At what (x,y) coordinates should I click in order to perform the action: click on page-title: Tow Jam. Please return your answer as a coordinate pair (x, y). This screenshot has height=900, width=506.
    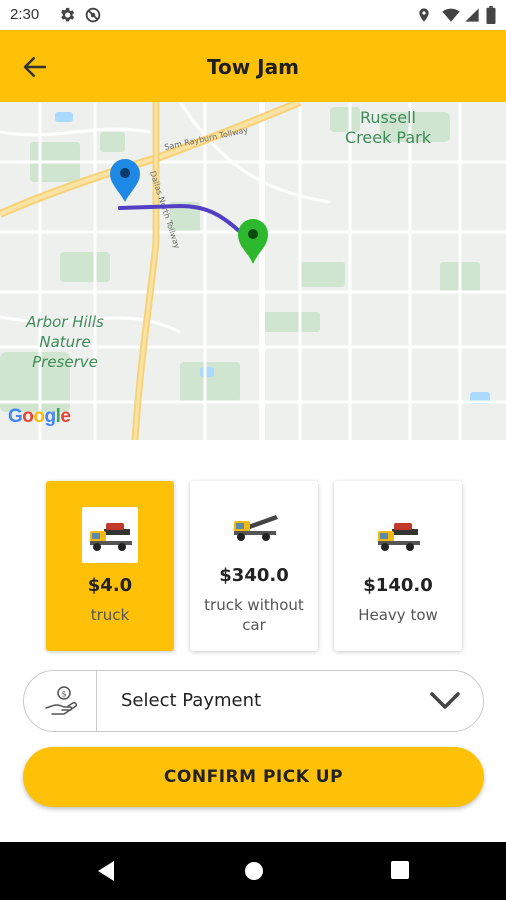
    Looking at the image, I should click on (253, 67).